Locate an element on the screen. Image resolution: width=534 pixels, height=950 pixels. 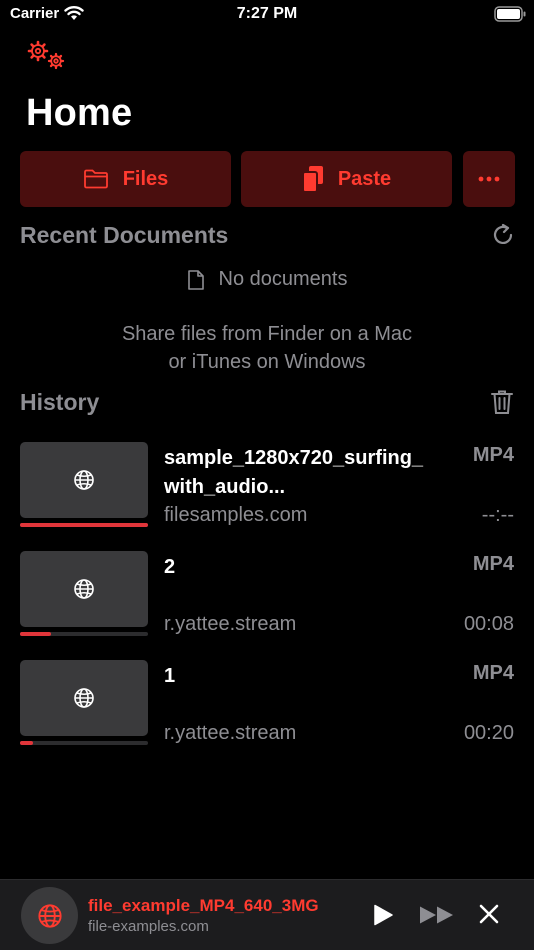
document-icon is located at coordinates (195, 279).